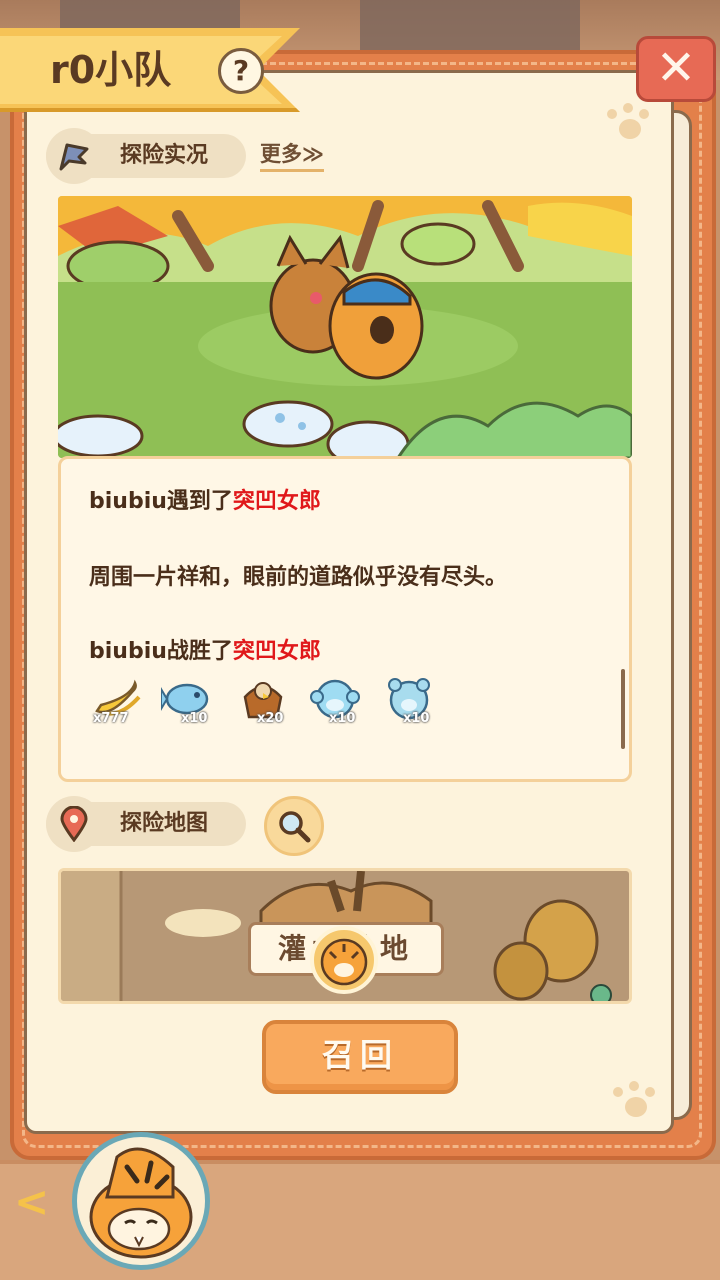 The width and height of the screenshot is (720, 1280). Describe the element at coordinates (241, 71) in the screenshot. I see `help-button: ?` at that location.